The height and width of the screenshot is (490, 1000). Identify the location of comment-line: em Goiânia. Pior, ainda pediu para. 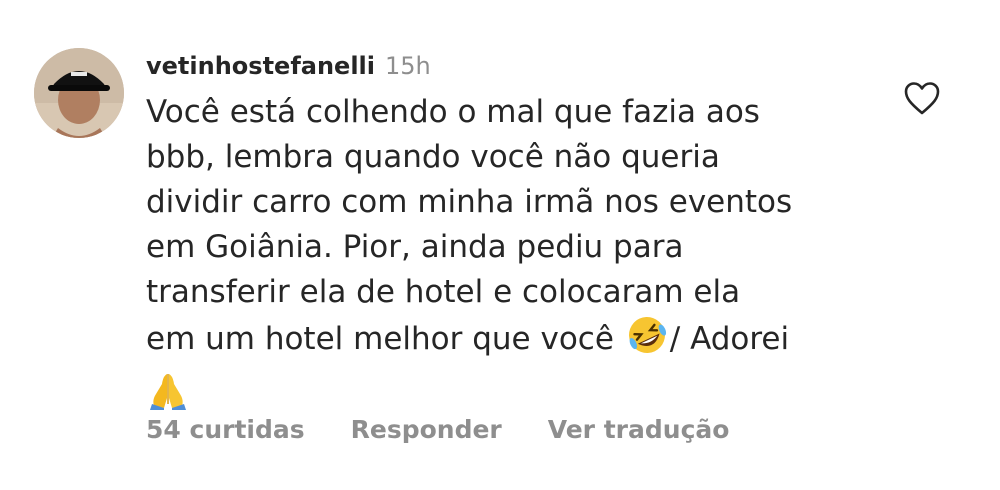
(415, 247).